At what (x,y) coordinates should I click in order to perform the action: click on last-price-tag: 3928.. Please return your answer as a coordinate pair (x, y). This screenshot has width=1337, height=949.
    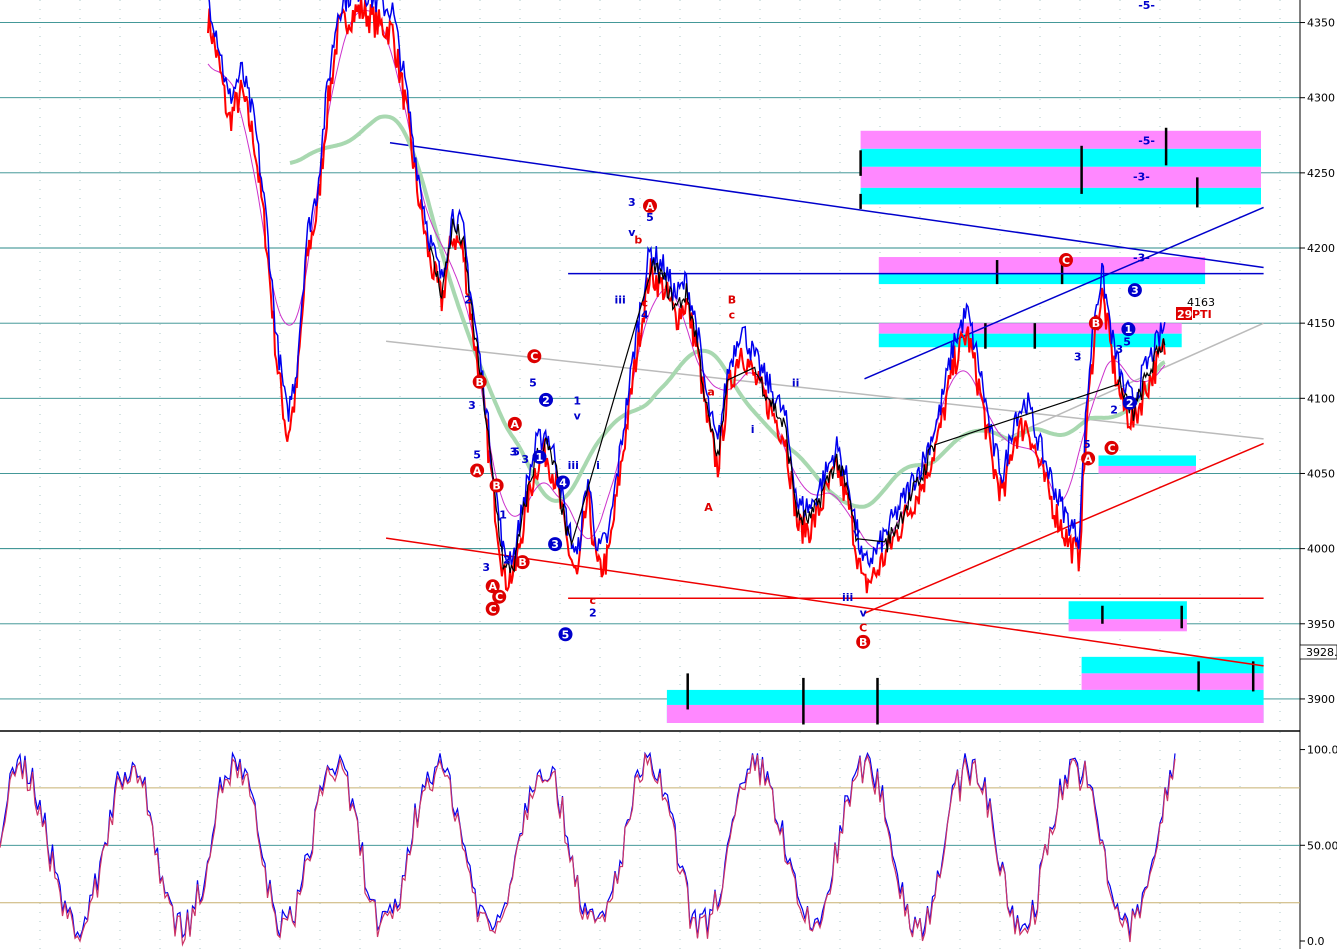
    Looking at the image, I should click on (1318, 652).